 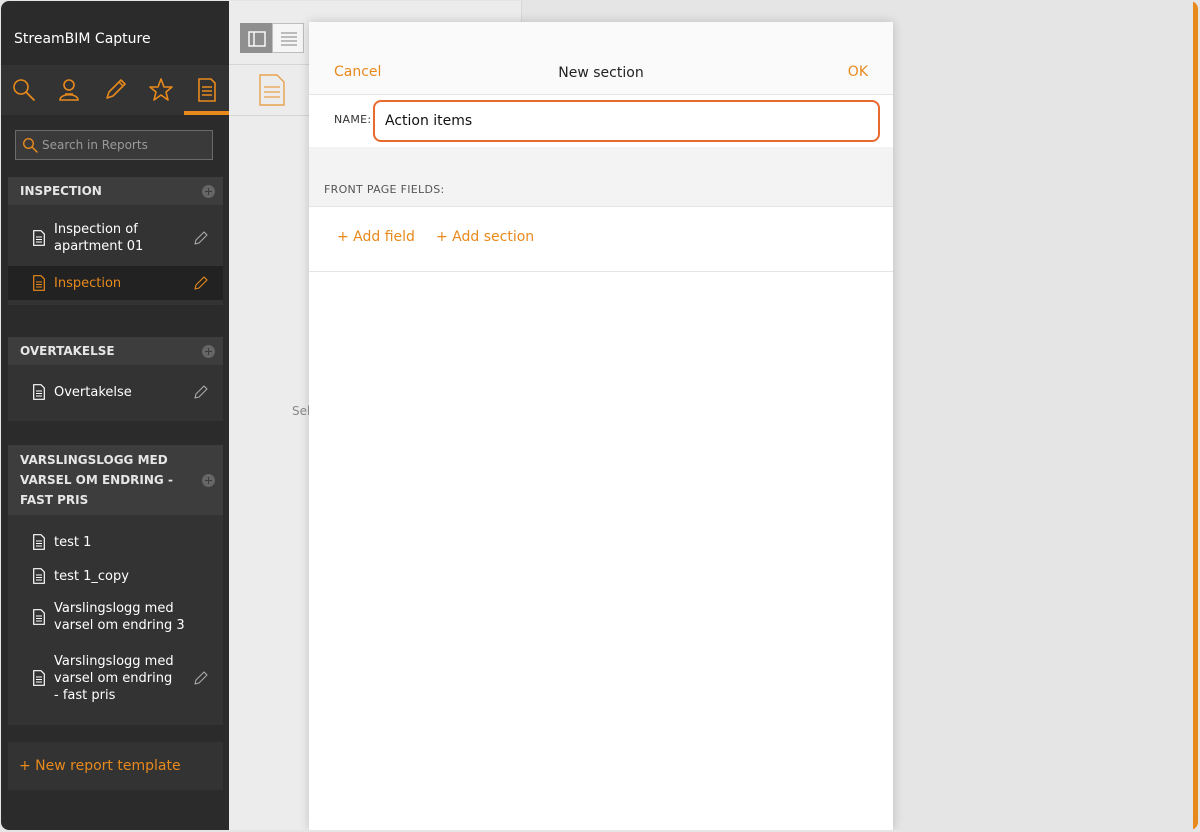 I want to click on new-report-template-button: + New report template, so click(x=115, y=766).